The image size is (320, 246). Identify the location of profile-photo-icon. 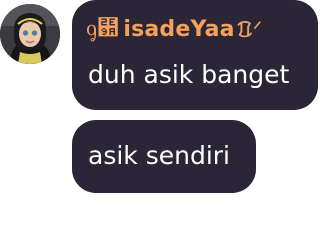
(30, 34).